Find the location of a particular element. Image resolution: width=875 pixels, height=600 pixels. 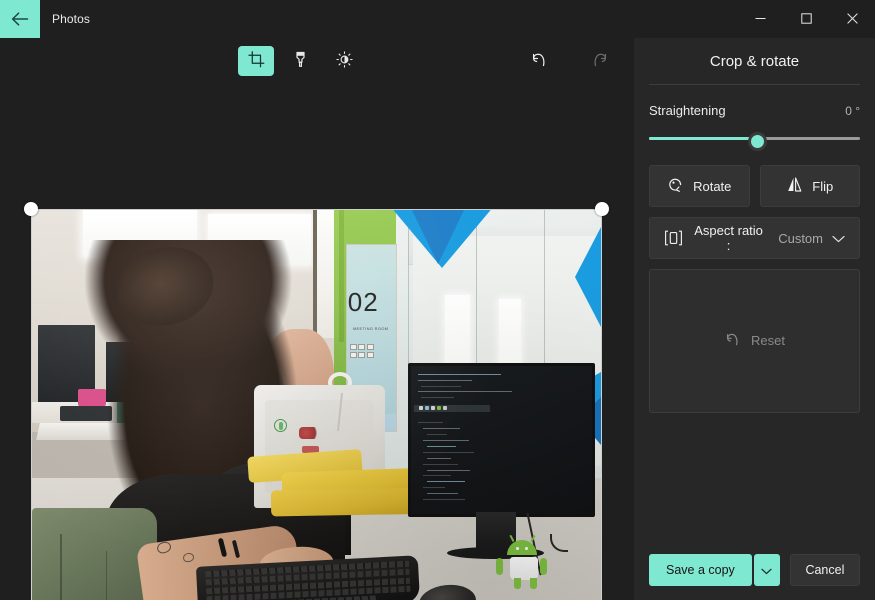

brightness-icon is located at coordinates (344, 60).